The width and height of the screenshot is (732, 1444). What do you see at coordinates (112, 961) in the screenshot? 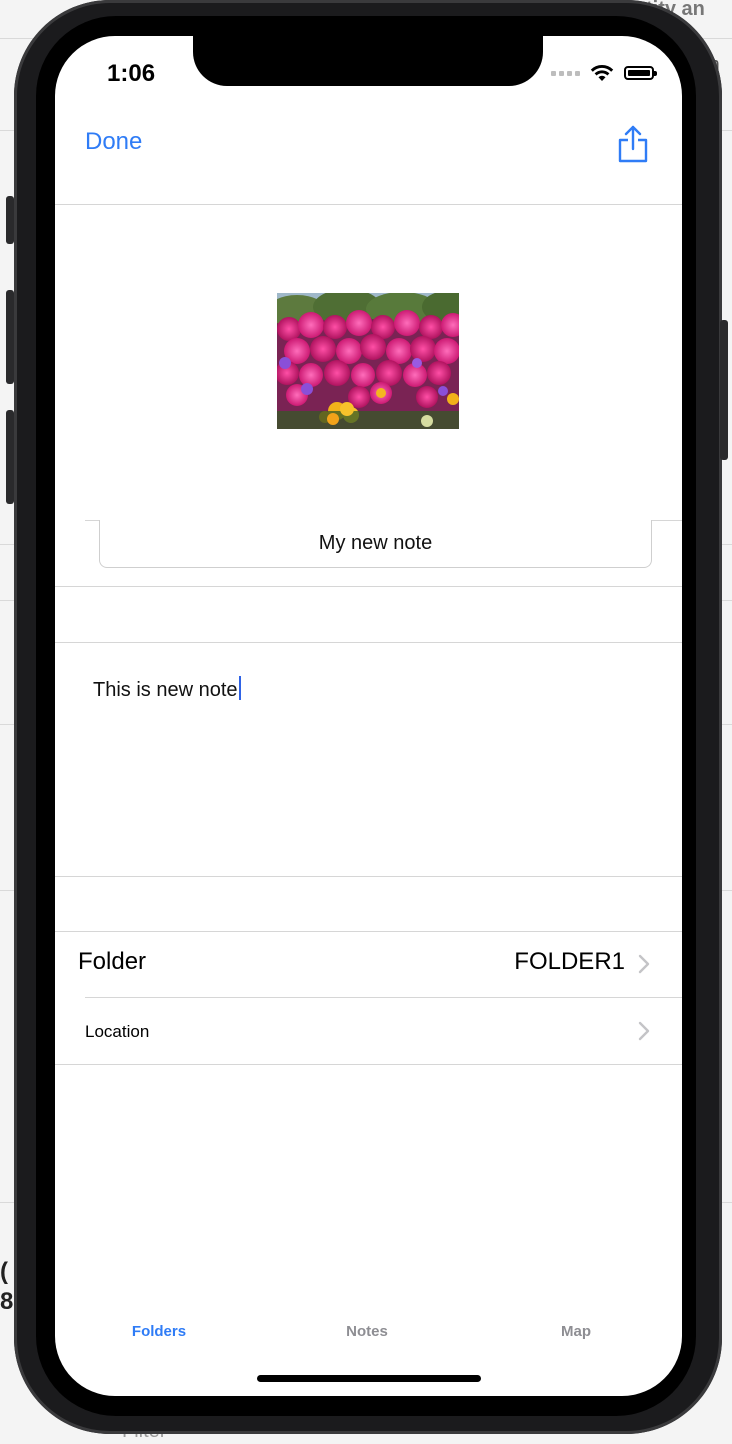
I see `folder-label: Folder` at bounding box center [112, 961].